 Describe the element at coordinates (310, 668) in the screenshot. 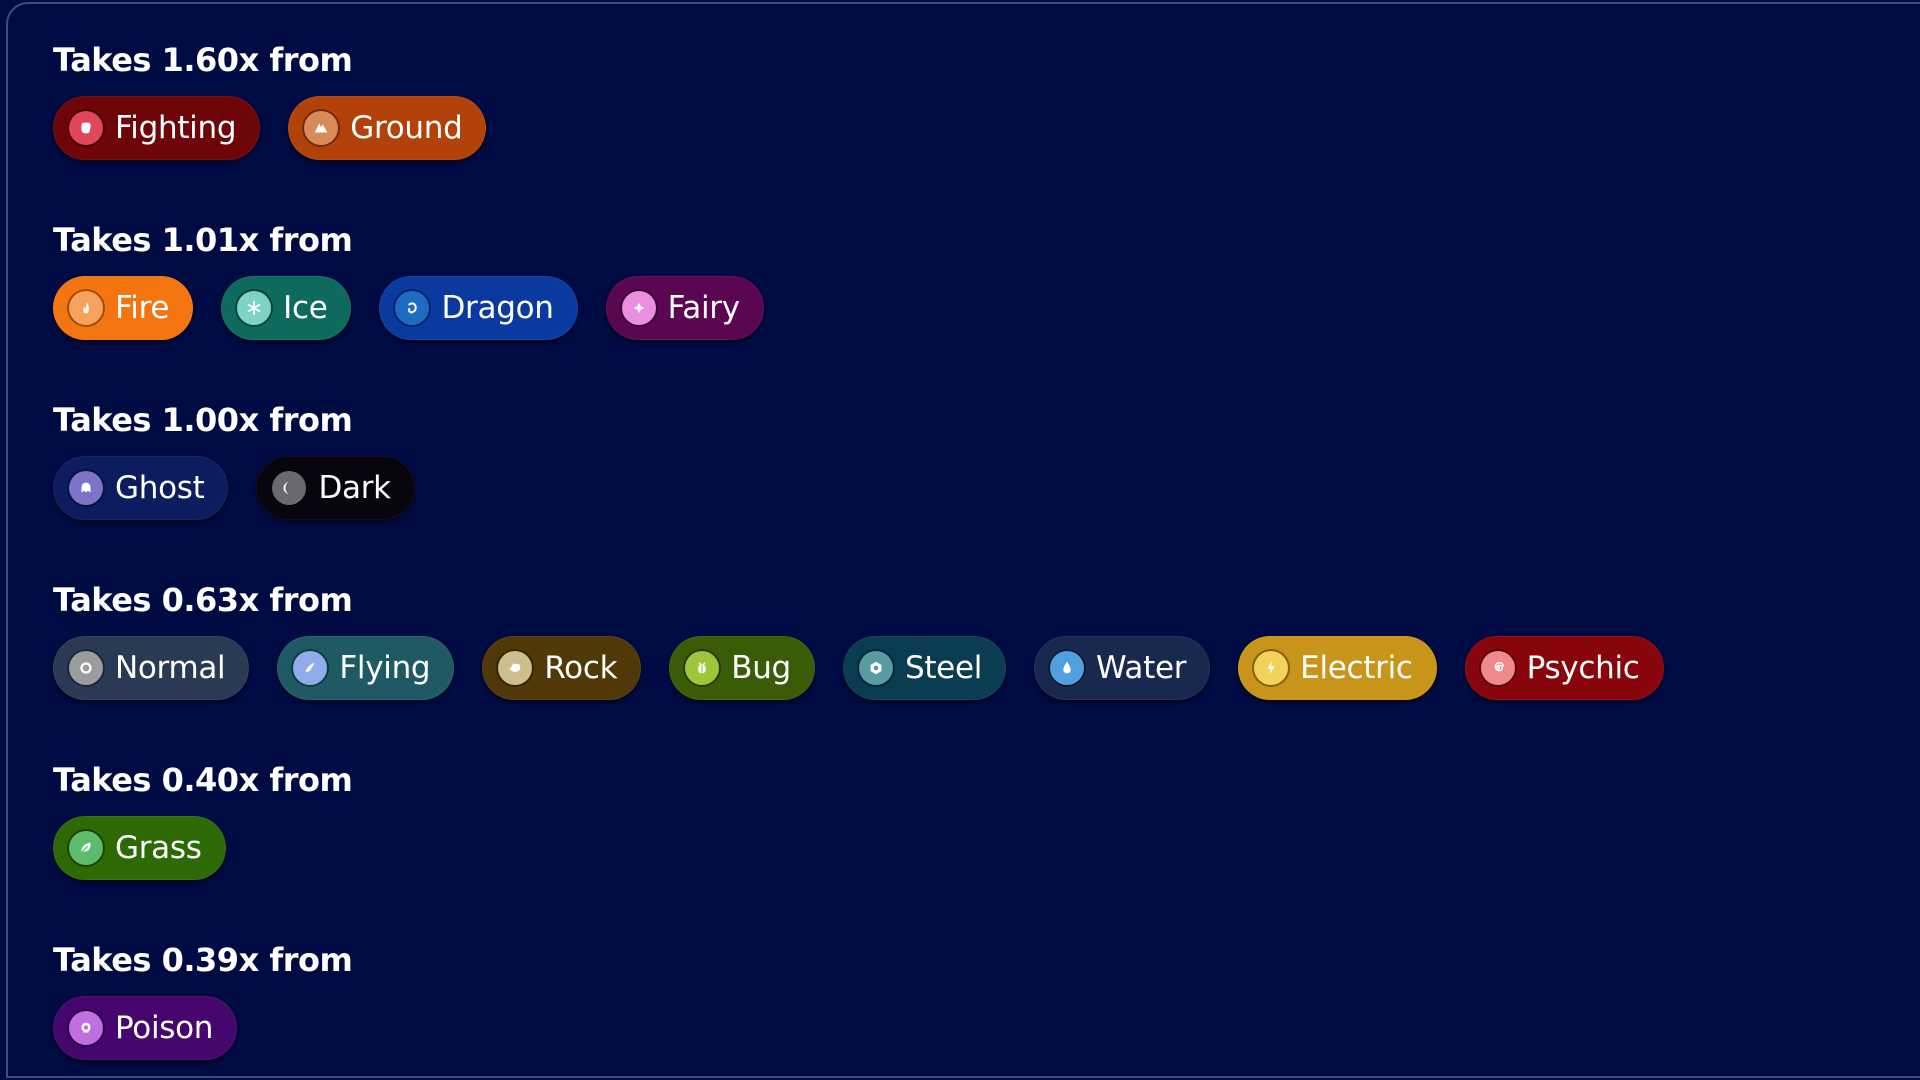

I see `wing-icon` at that location.